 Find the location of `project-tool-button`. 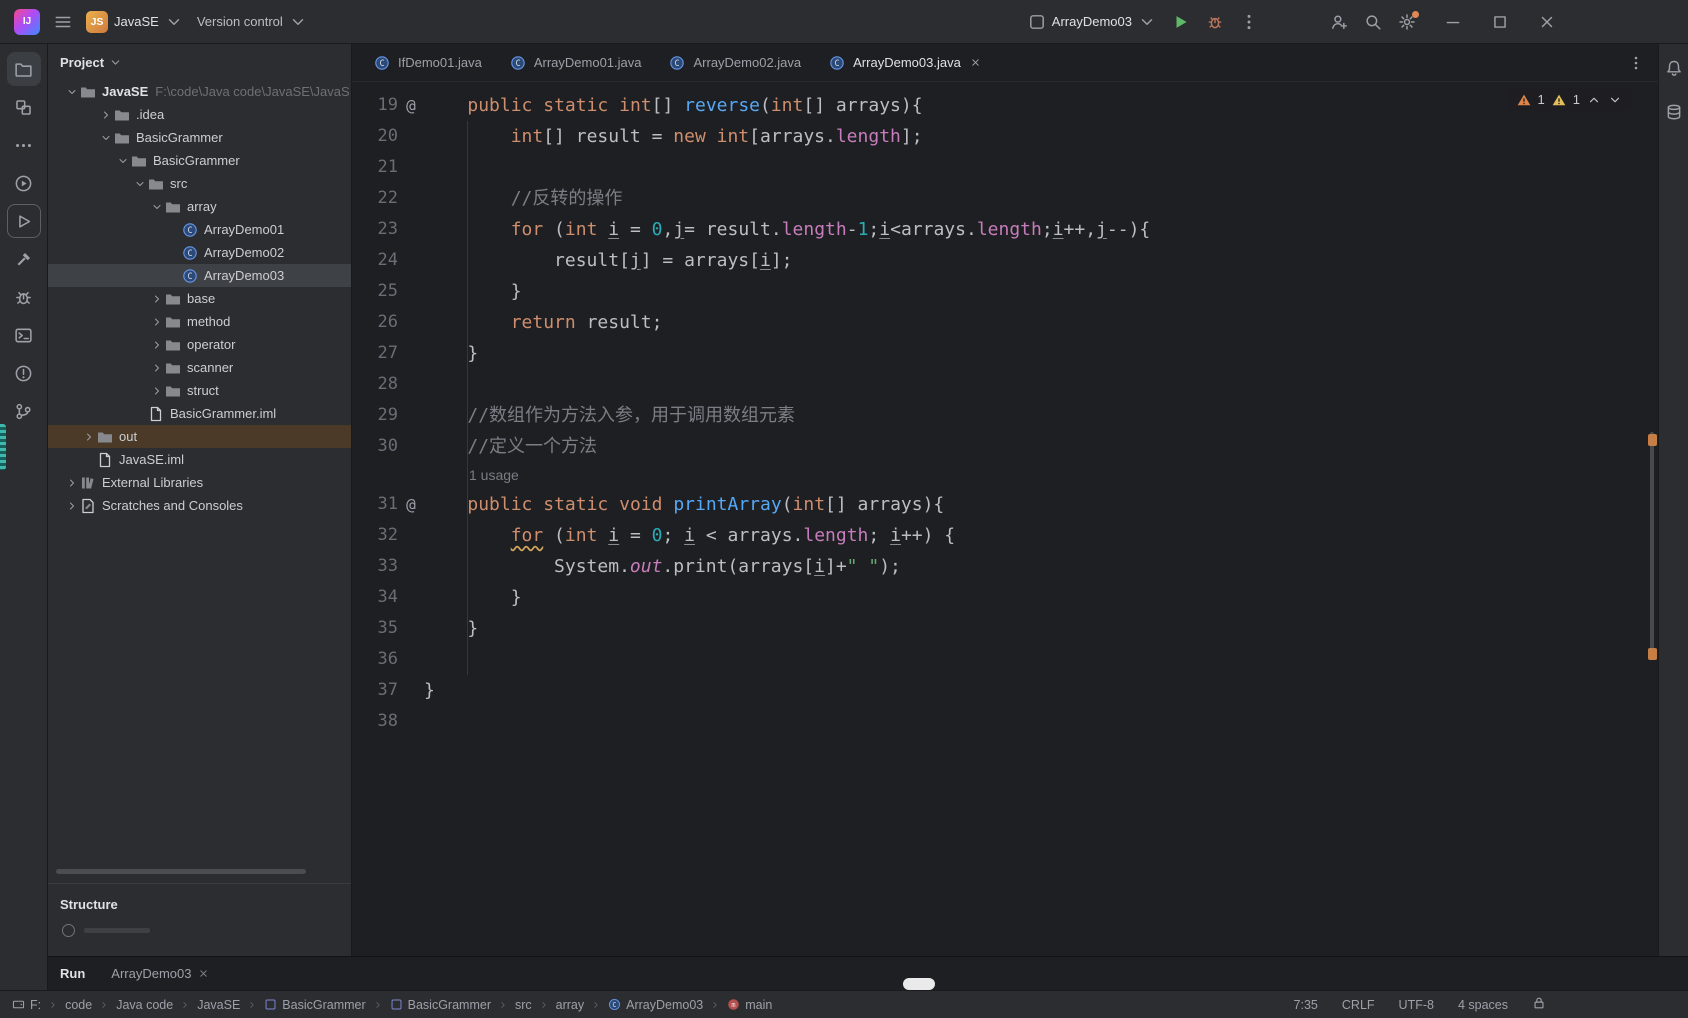

project-tool-button is located at coordinates (23, 69).